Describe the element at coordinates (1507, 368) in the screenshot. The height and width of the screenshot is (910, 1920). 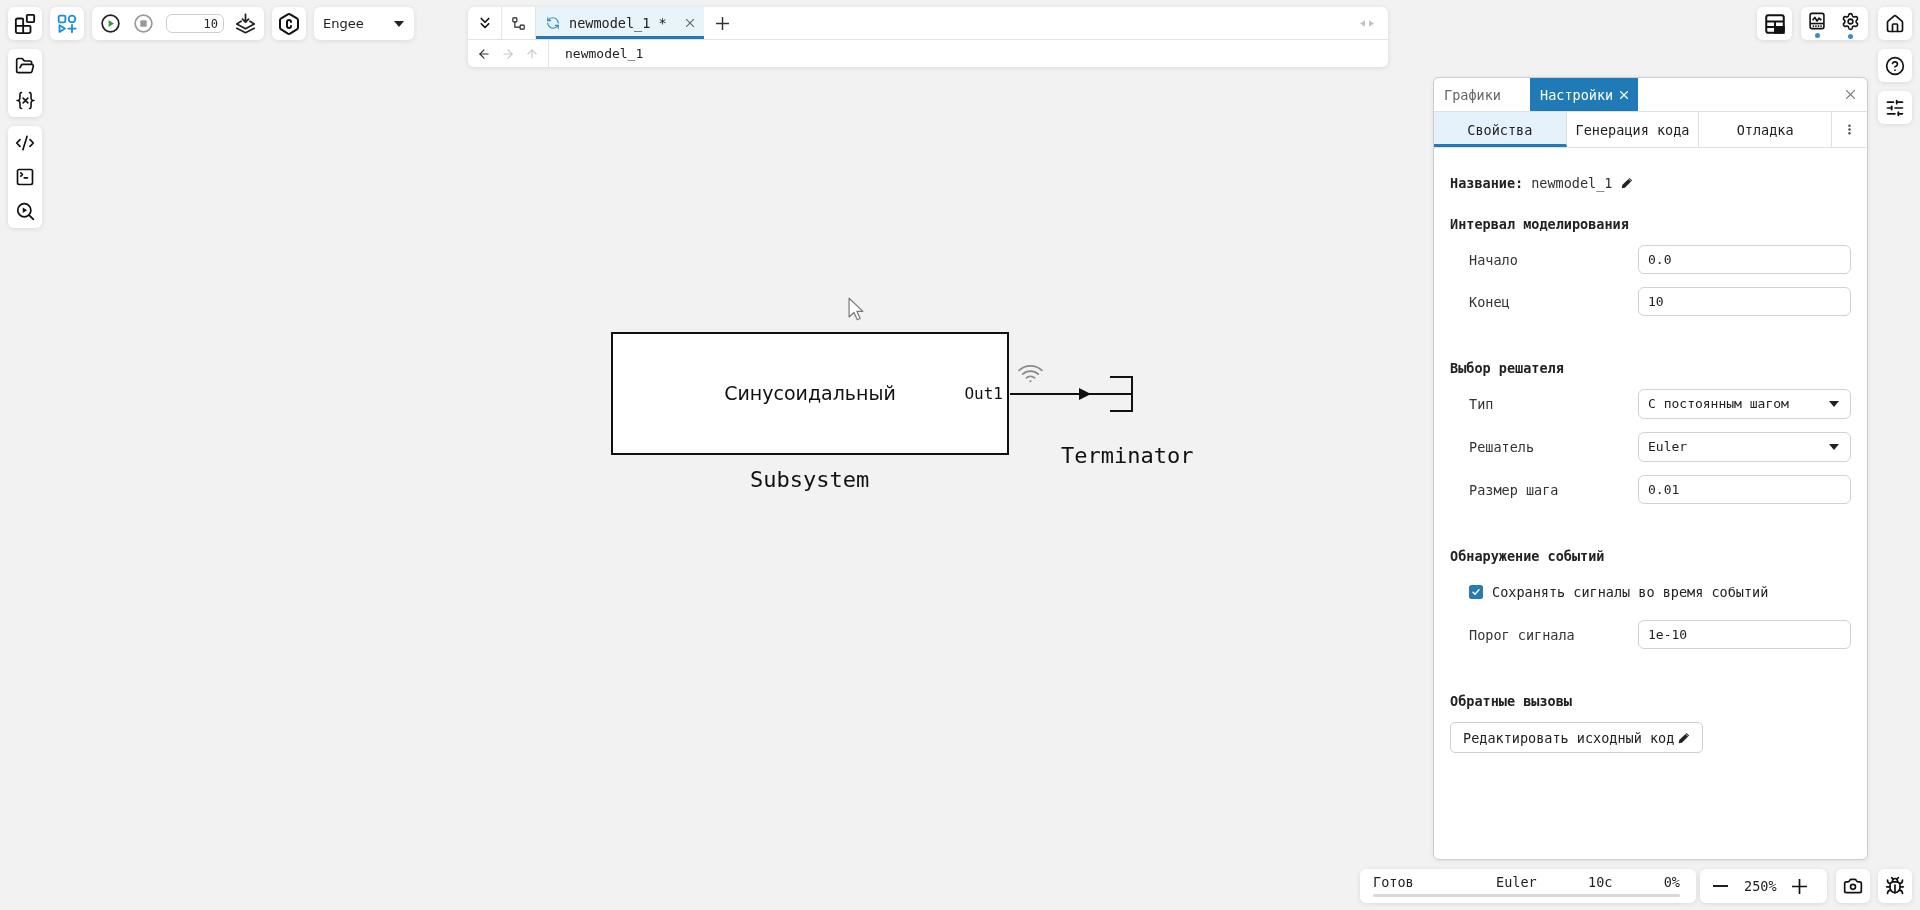
I see `section-heading: Выбор решателя` at that location.